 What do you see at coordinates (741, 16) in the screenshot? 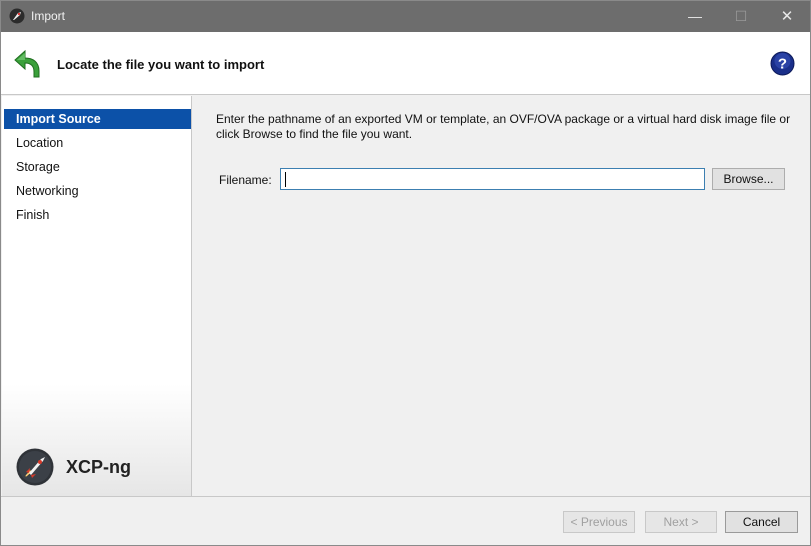
I see `maximize-button: ☐` at bounding box center [741, 16].